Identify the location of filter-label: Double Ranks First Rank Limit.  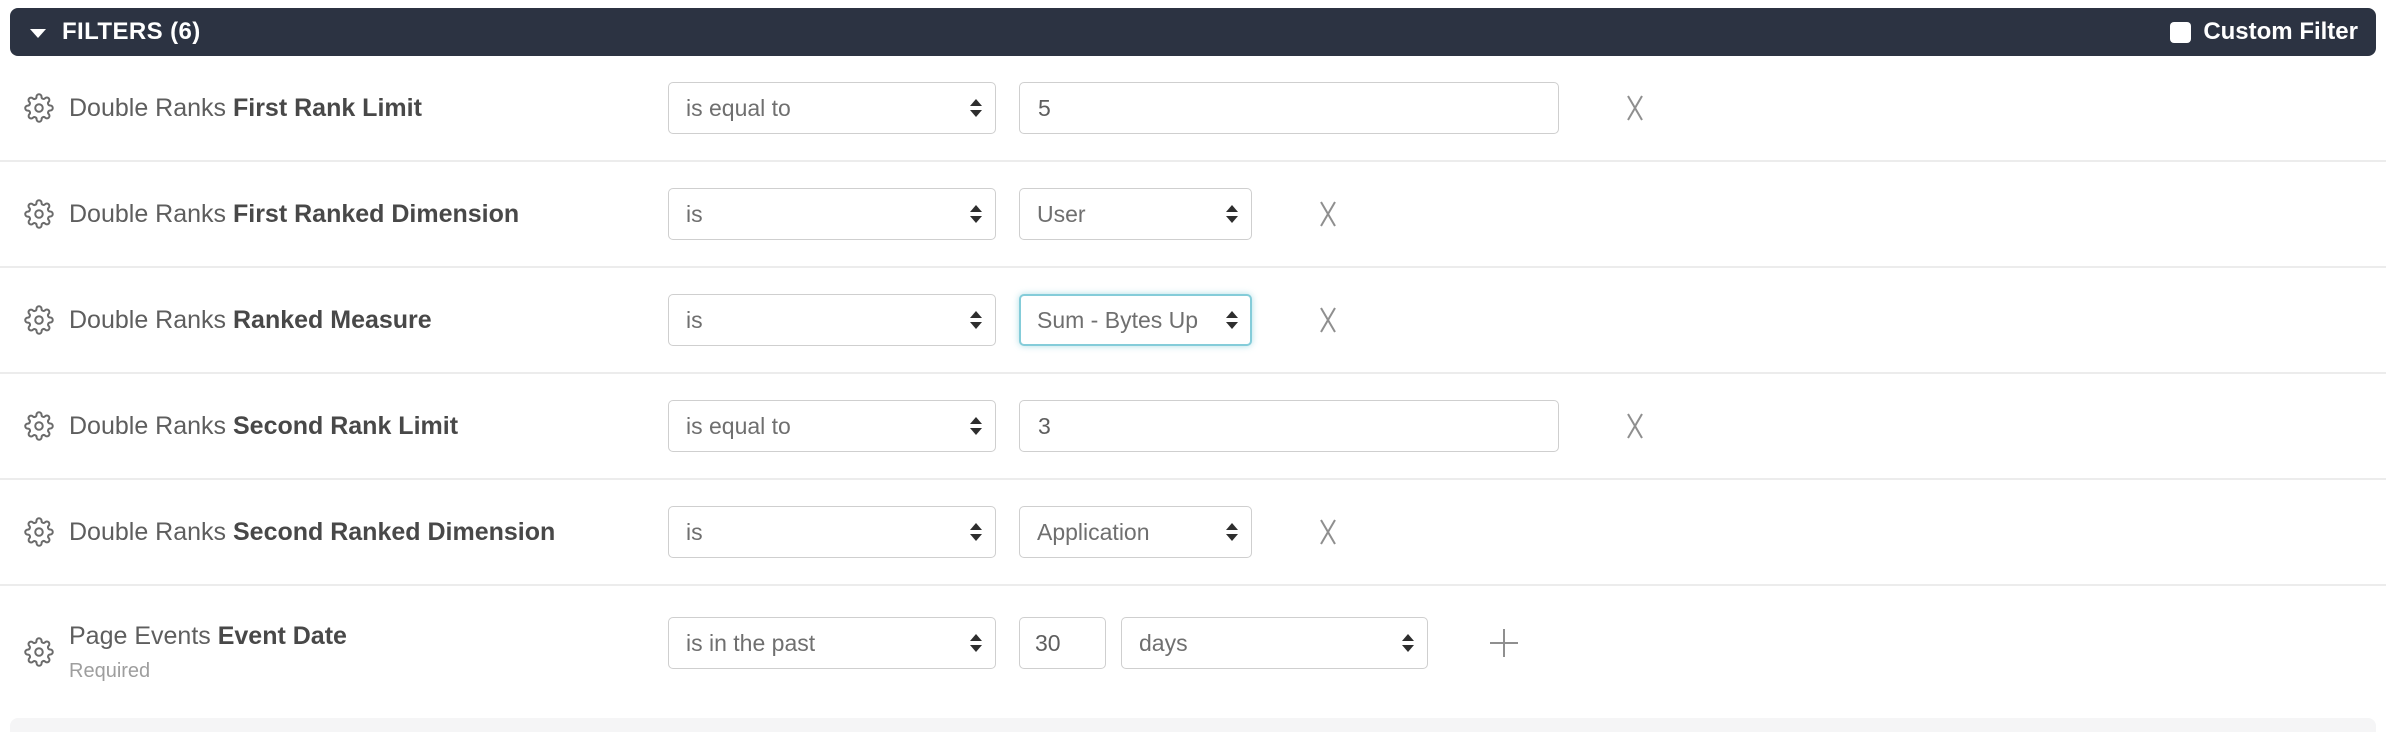
(223, 108).